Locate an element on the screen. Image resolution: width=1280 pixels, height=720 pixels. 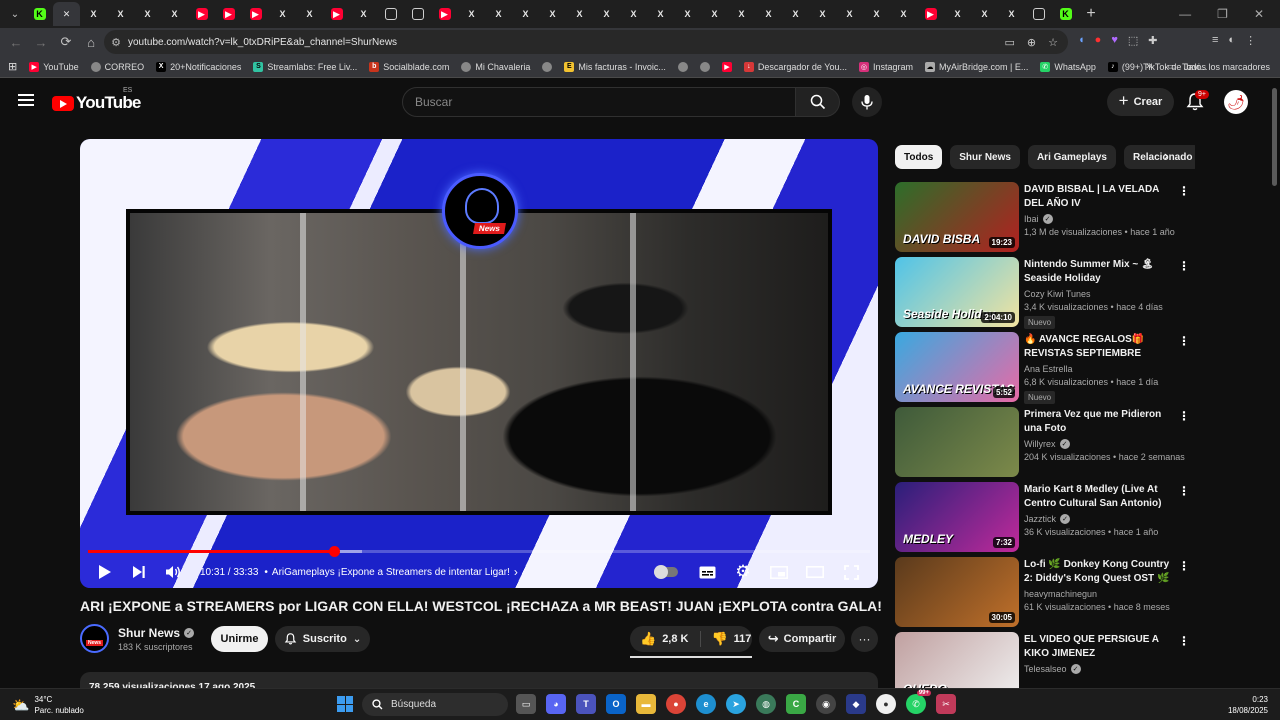
reload-icon: ⟳ is located at coordinates (66, 42).